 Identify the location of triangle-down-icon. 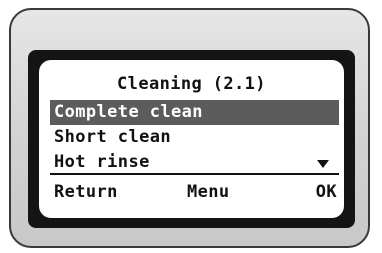
(323, 164).